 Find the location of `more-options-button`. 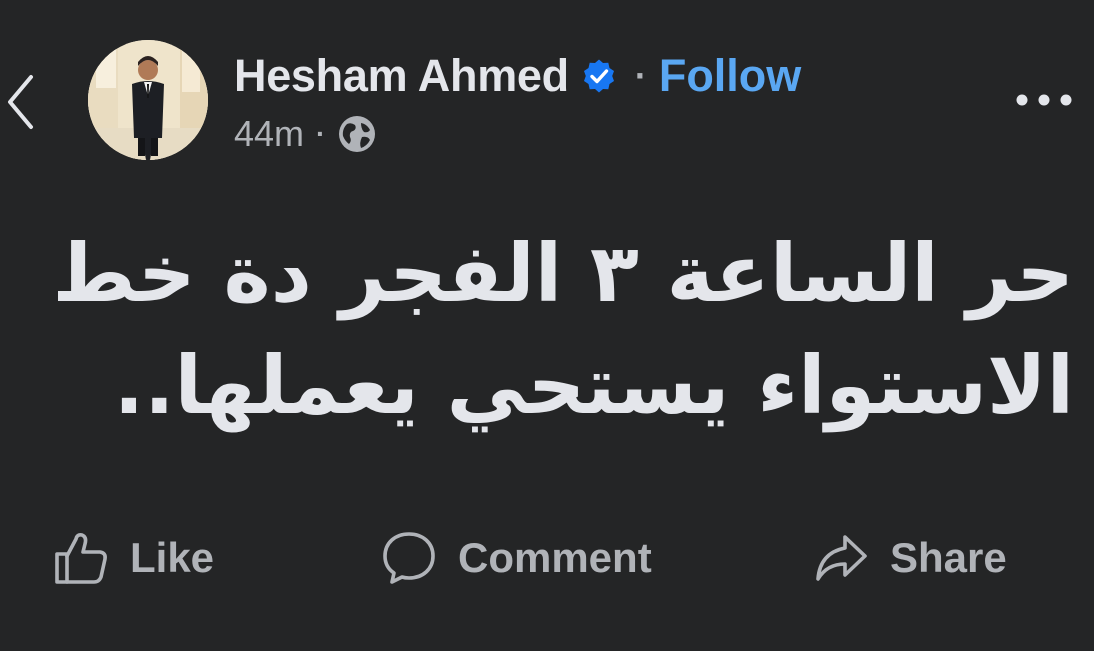

more-options-button is located at coordinates (1044, 100).